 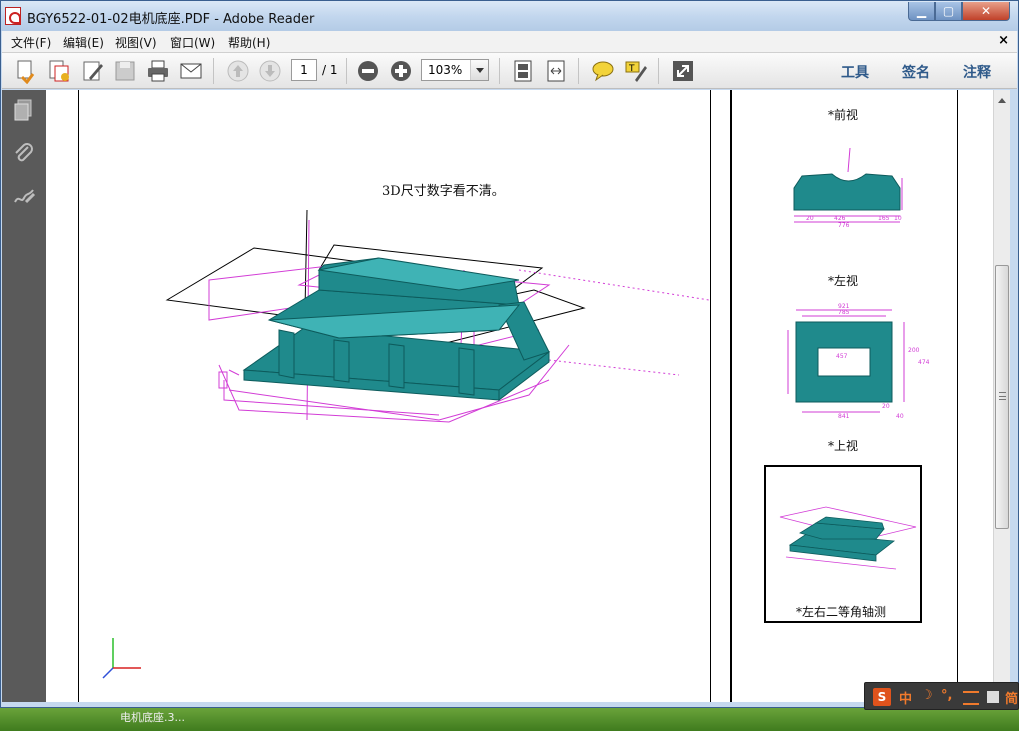 What do you see at coordinates (636, 71) in the screenshot?
I see `highlight-text-icon: T` at bounding box center [636, 71].